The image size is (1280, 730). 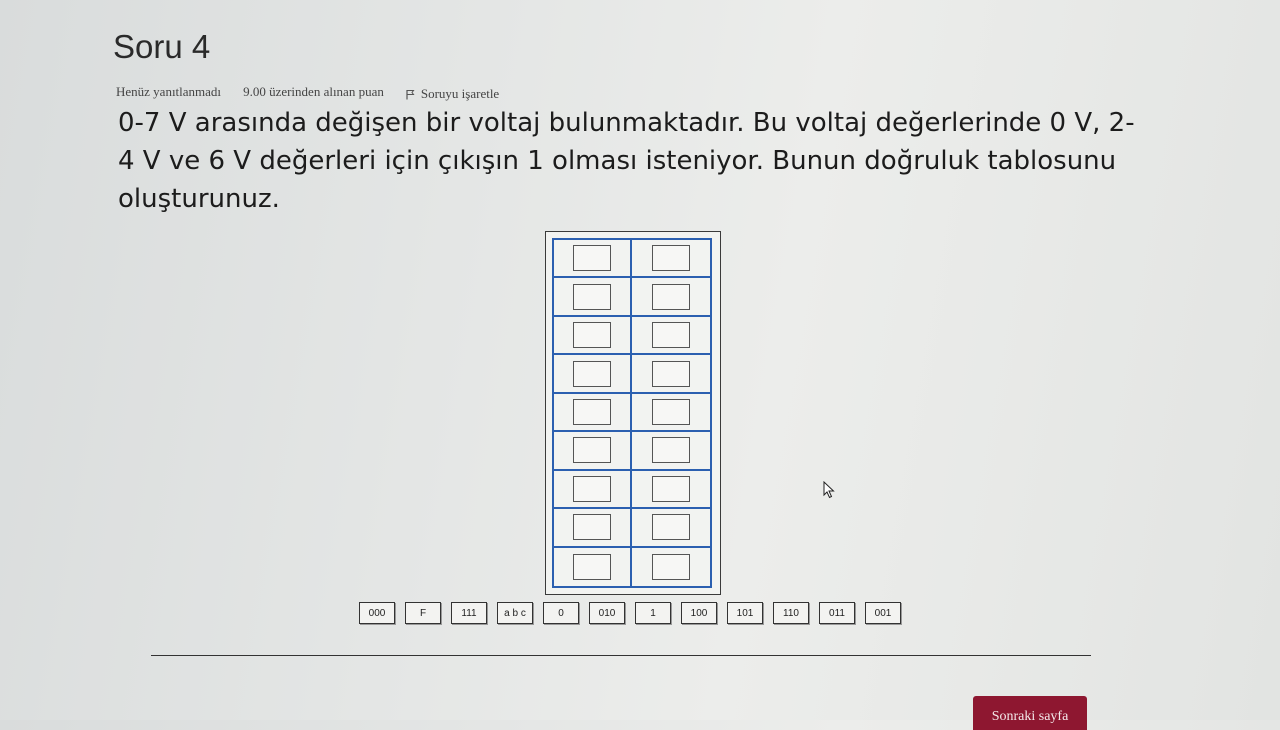 I want to click on draggable-chip: F, so click(x=423, y=613).